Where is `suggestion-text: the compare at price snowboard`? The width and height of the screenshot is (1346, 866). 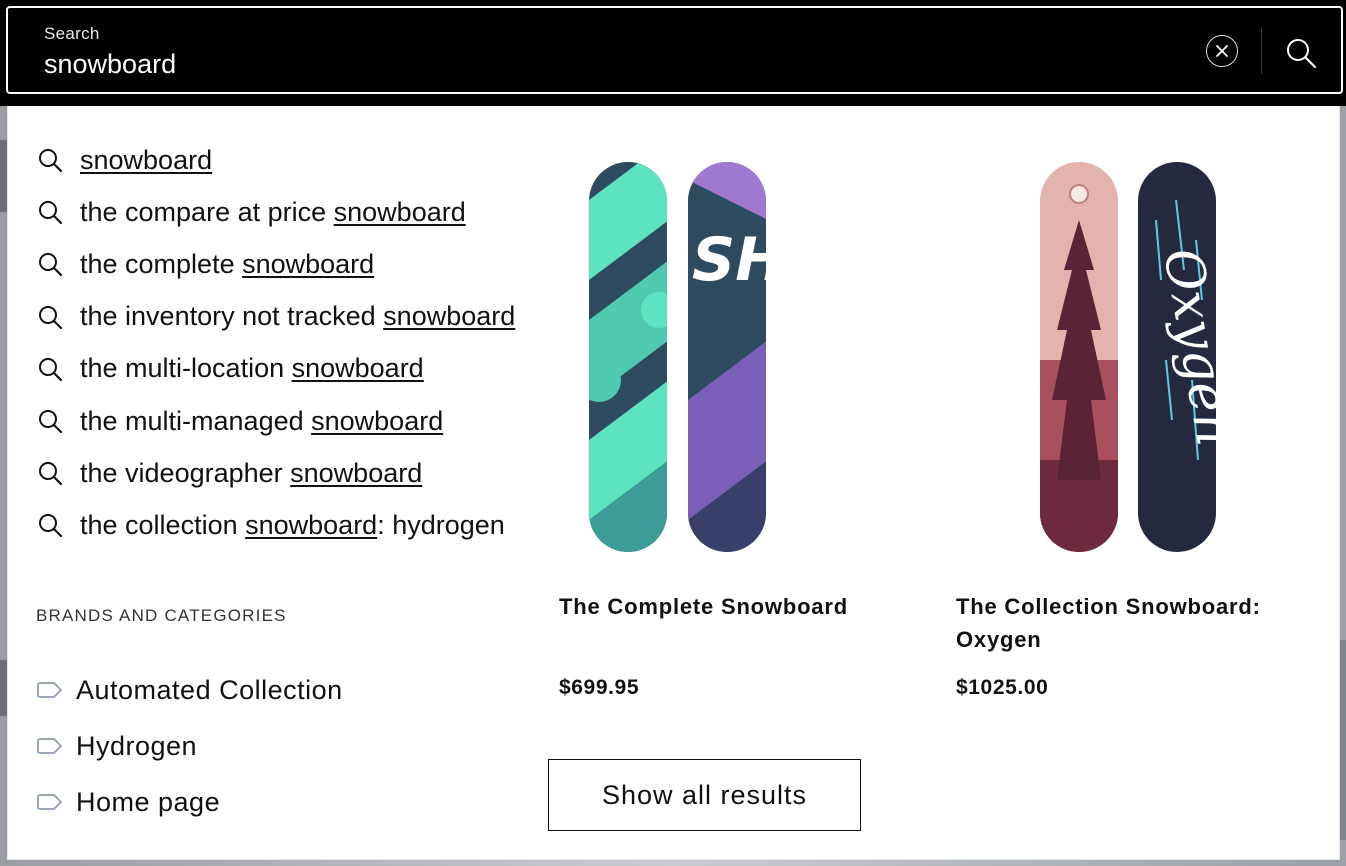 suggestion-text: the compare at price snowboard is located at coordinates (273, 211).